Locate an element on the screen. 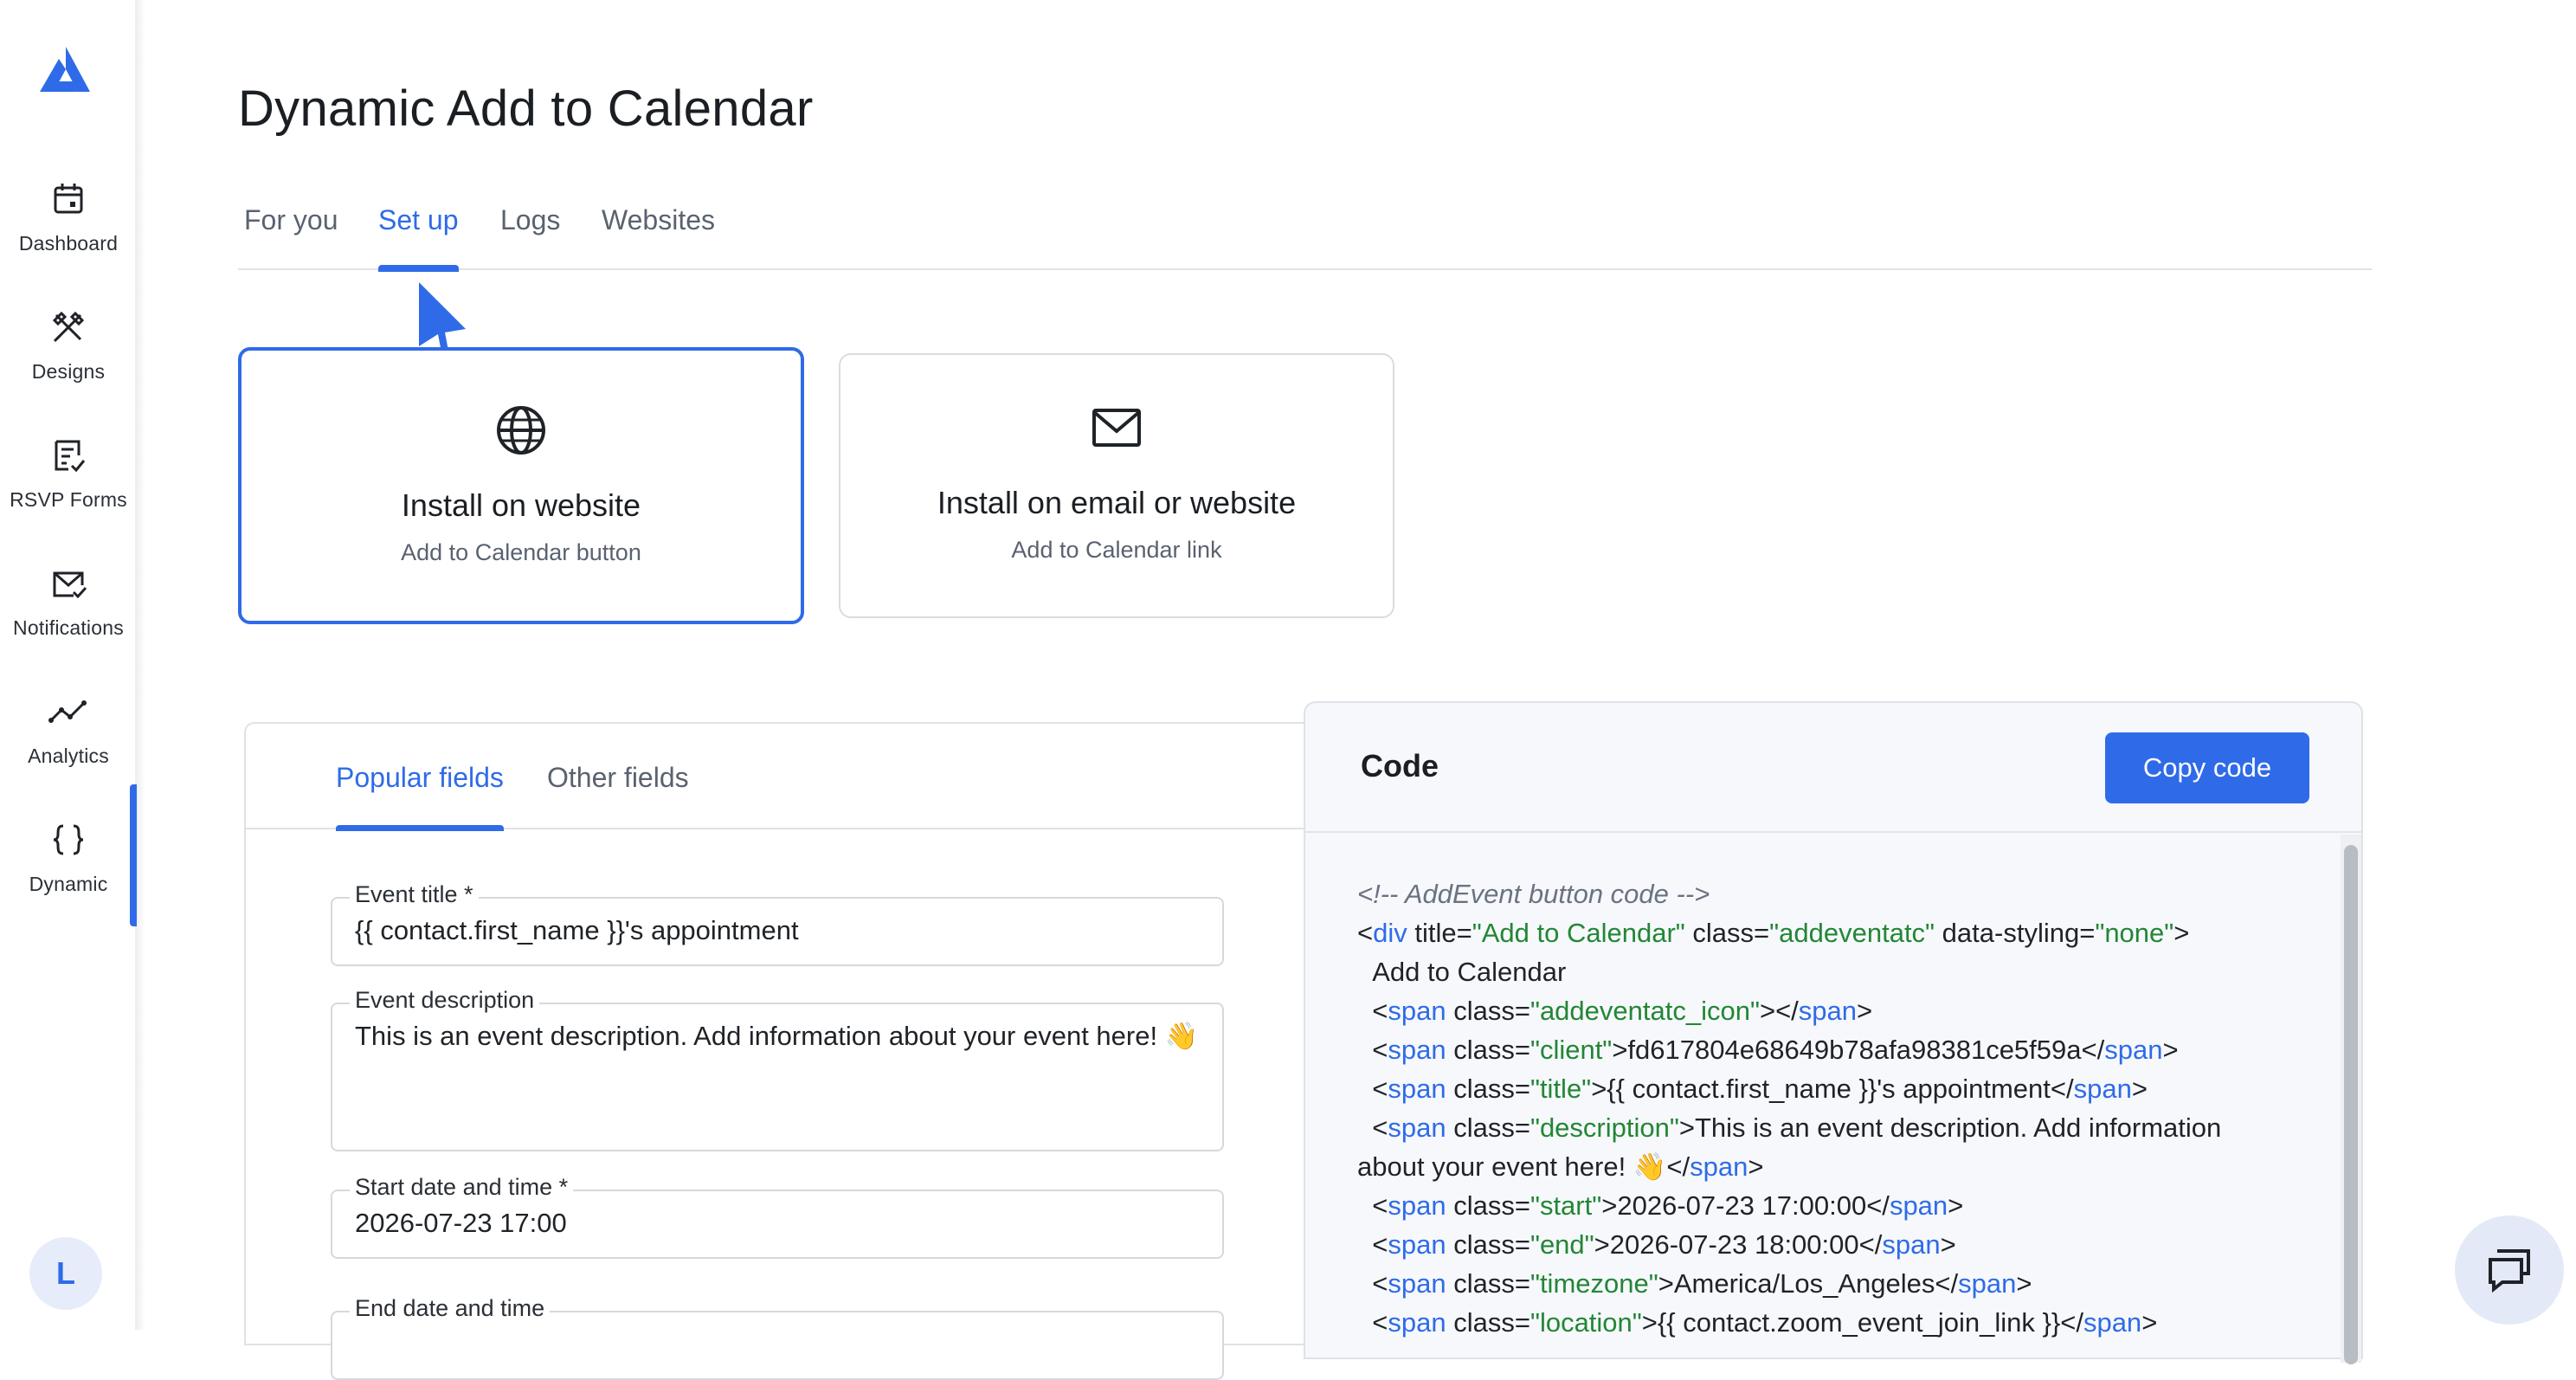  end-date-field: End date and time is located at coordinates (777, 1337).